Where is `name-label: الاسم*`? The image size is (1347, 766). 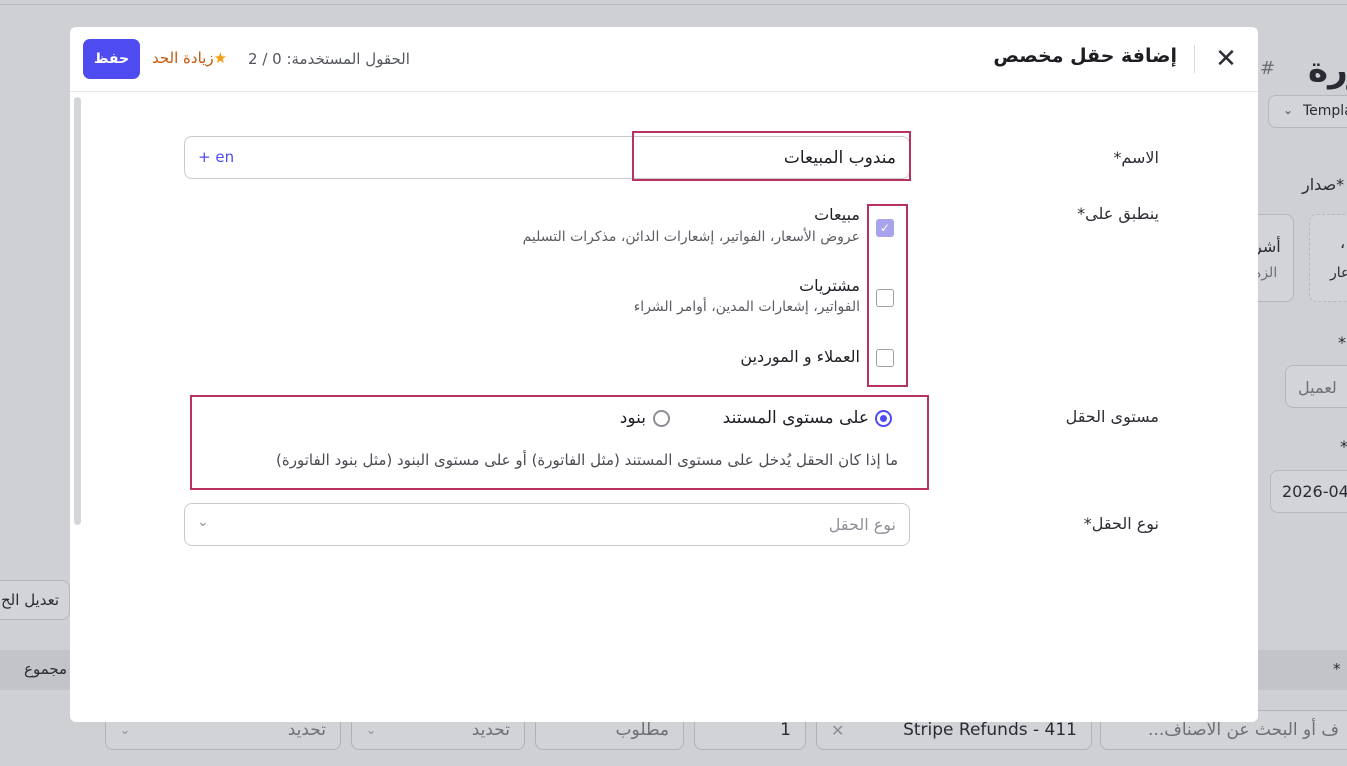 name-label: الاسم* is located at coordinates (1136, 157).